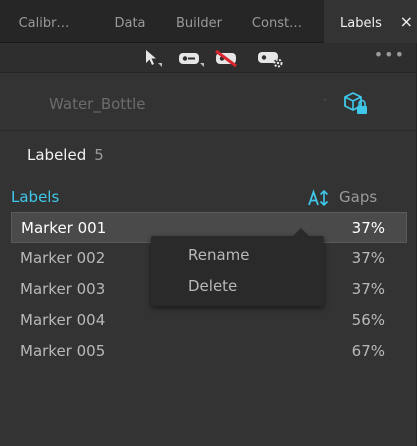 The image size is (417, 446). I want to click on list-item: Marker 005 67%, so click(209, 351).